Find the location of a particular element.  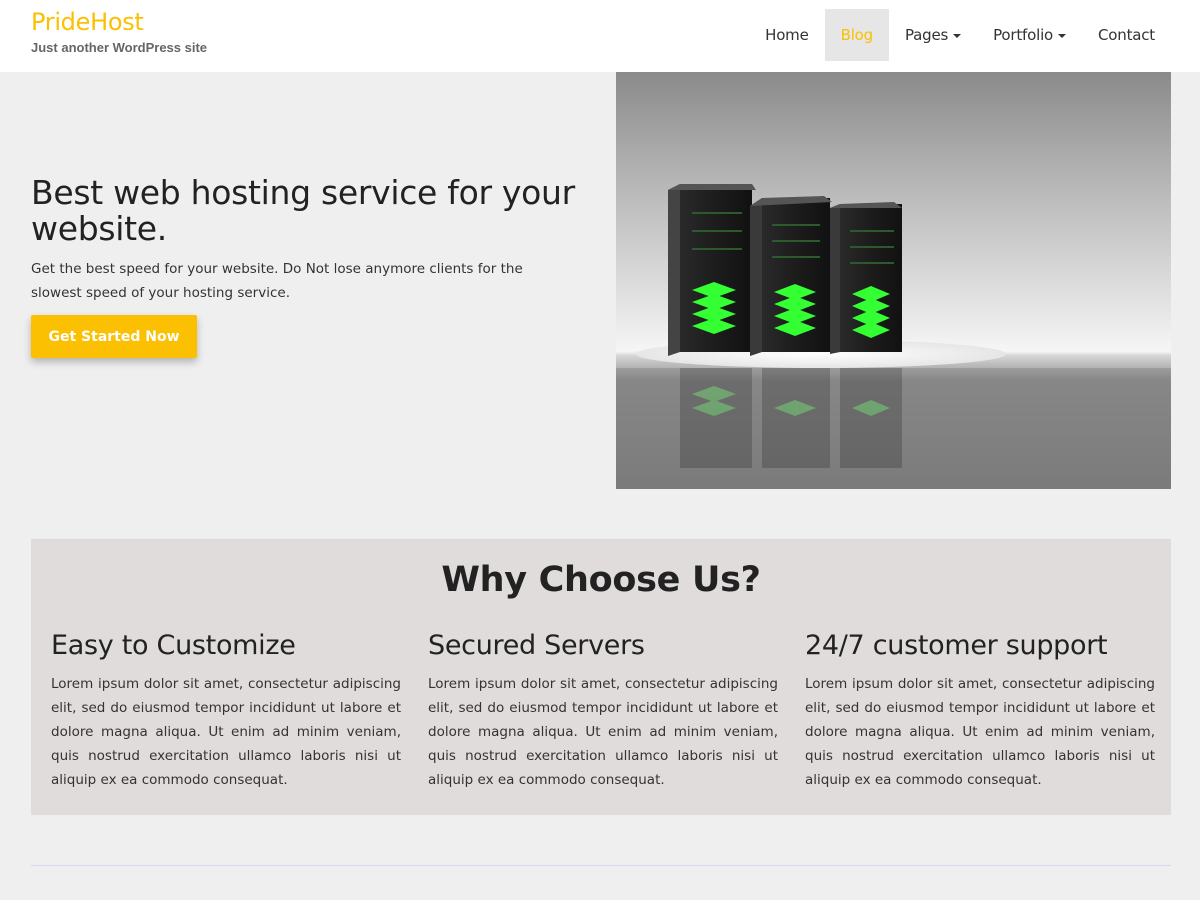

site-tagline: Just another WordPress site is located at coordinates (119, 47).